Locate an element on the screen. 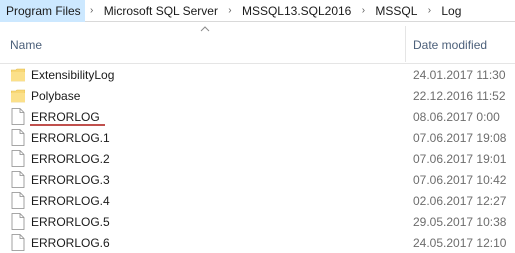  chevron-up-icon is located at coordinates (205, 29).